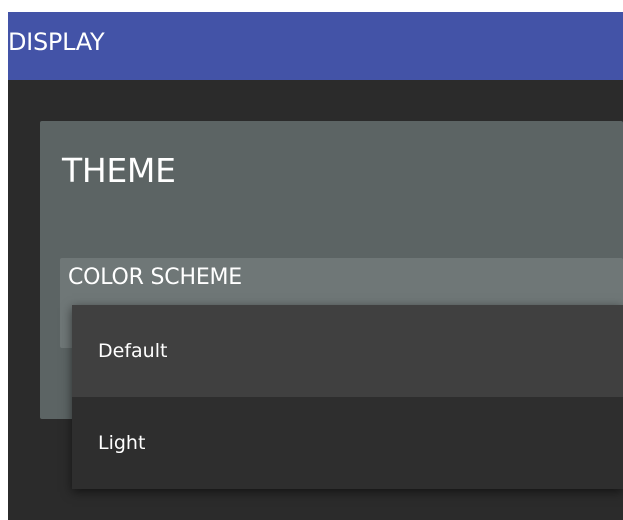  What do you see at coordinates (315, 46) in the screenshot?
I see `page-title: DISPLAY` at bounding box center [315, 46].